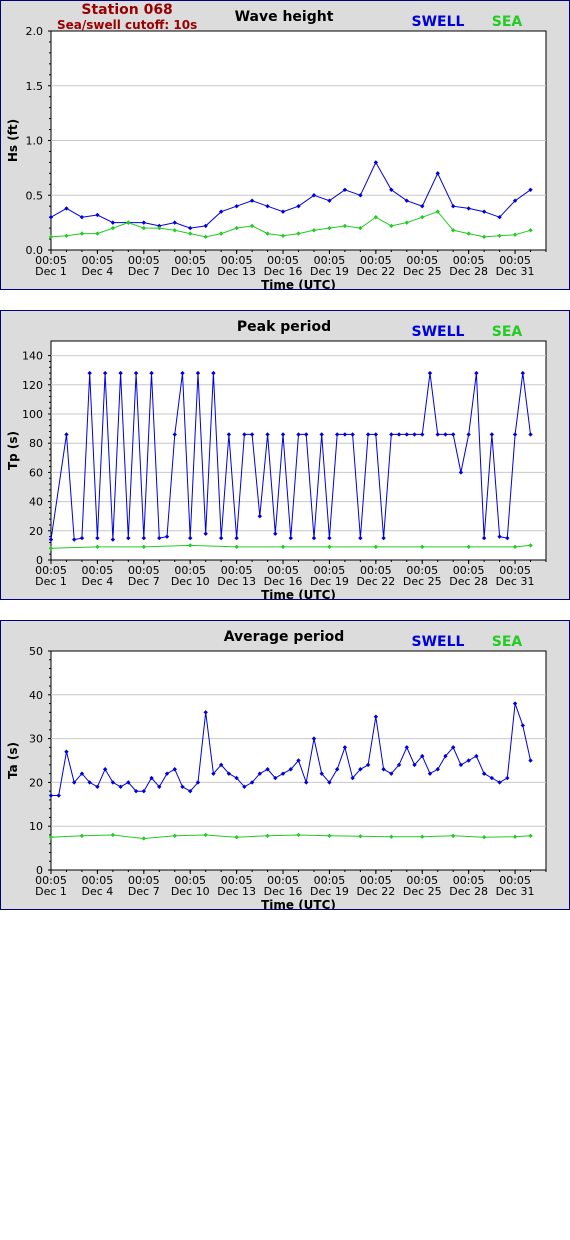  I want to click on y-tick-label: 2.0, so click(35, 31).